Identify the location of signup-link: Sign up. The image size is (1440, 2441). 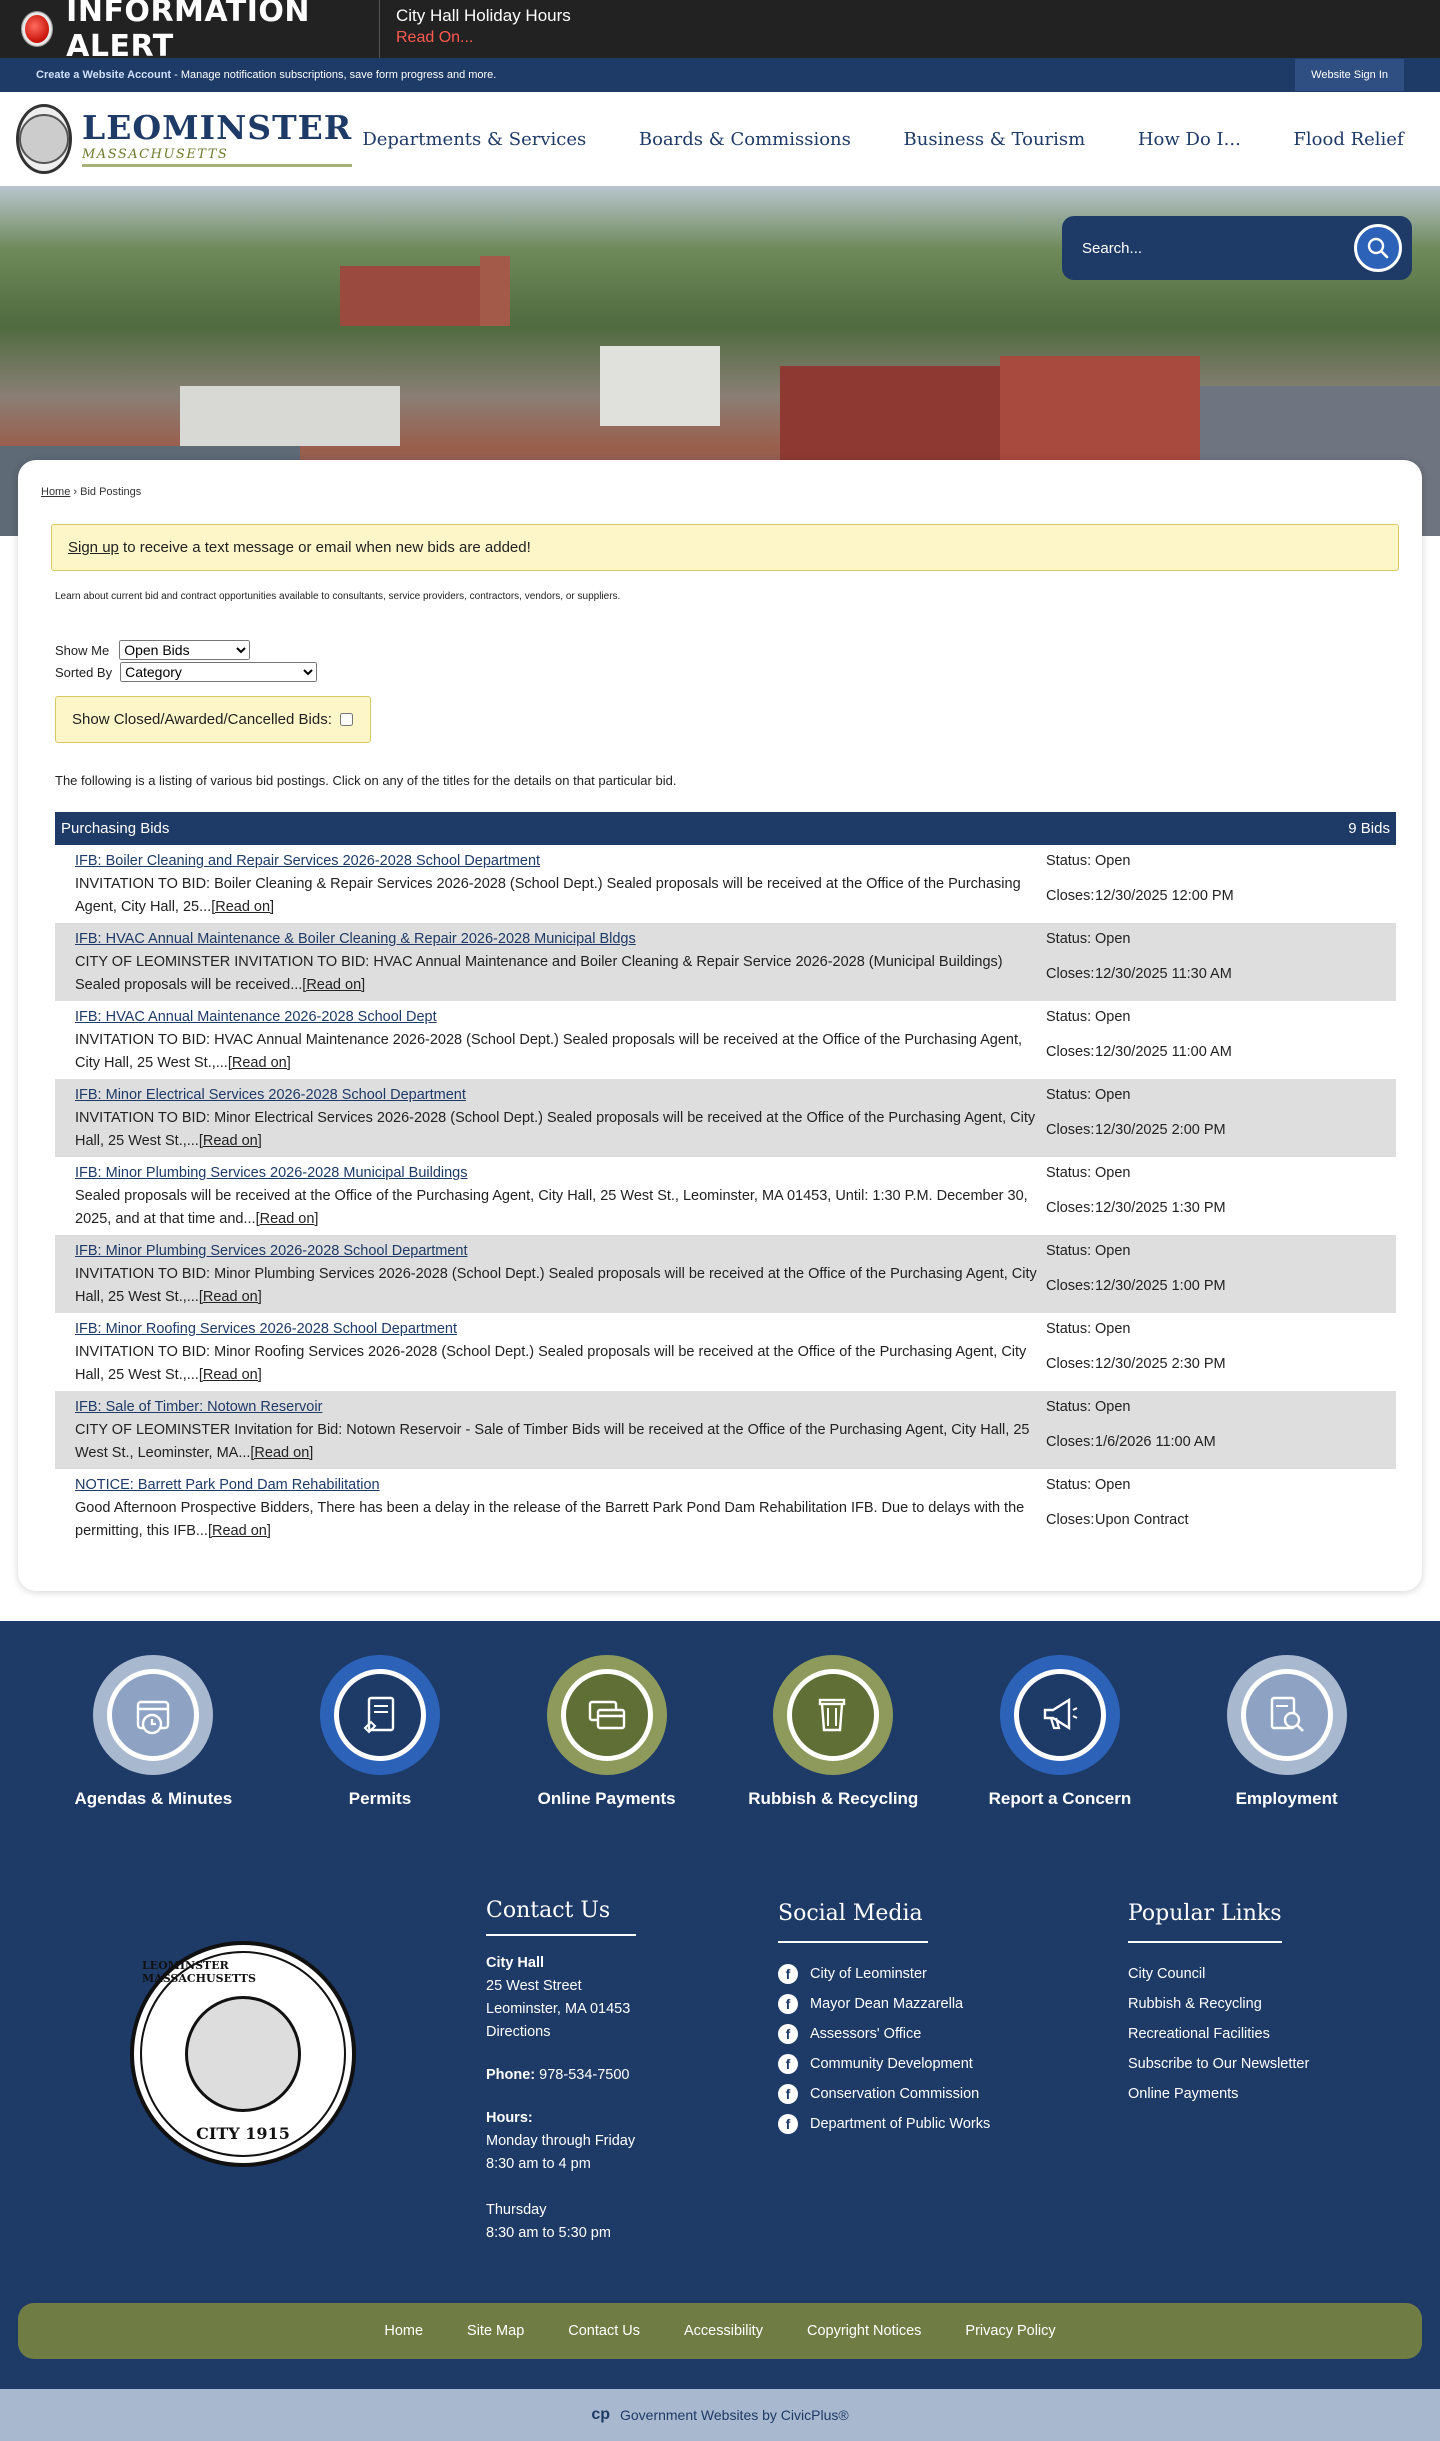
(93, 547).